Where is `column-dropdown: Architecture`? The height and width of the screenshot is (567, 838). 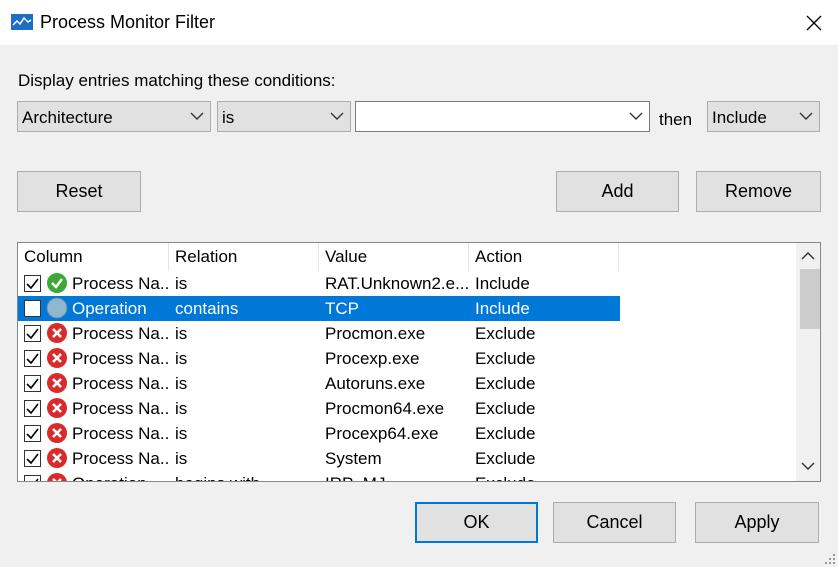
column-dropdown: Architecture is located at coordinates (114, 116).